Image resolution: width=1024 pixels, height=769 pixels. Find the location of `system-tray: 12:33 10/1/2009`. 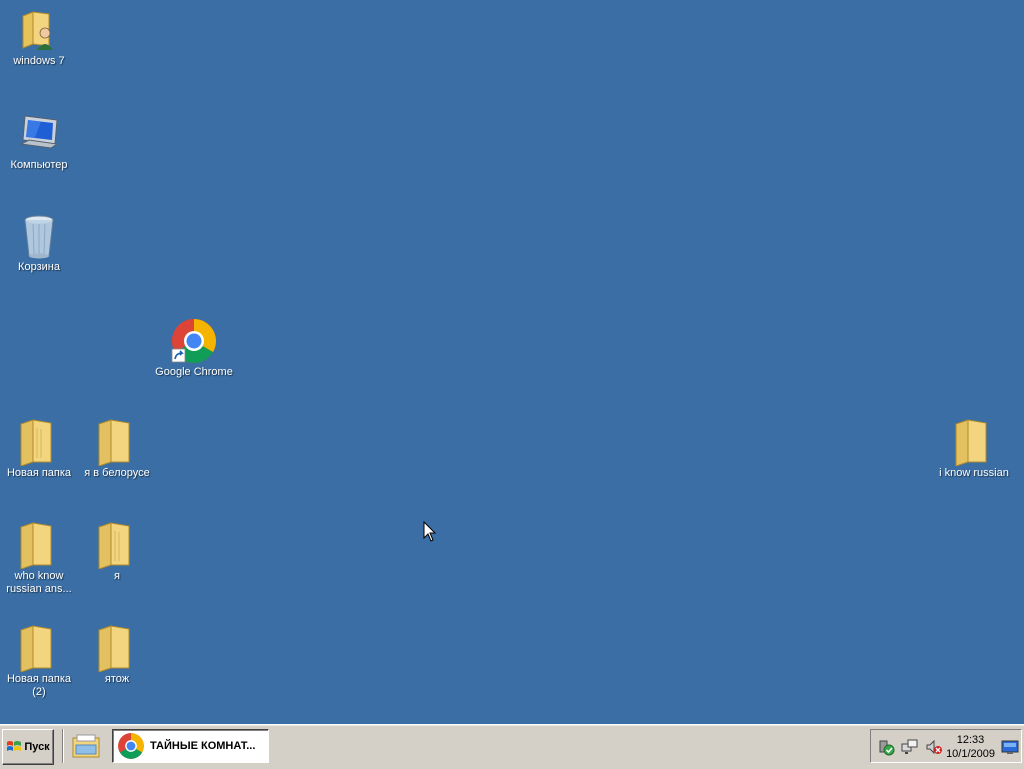

system-tray: 12:33 10/1/2009 is located at coordinates (946, 746).